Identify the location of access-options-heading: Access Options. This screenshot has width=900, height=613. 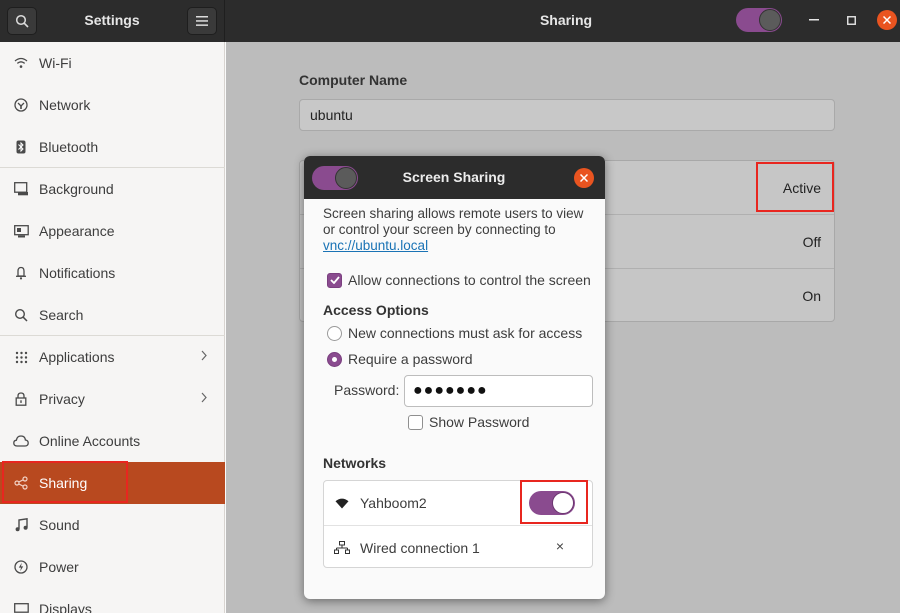
(376, 310).